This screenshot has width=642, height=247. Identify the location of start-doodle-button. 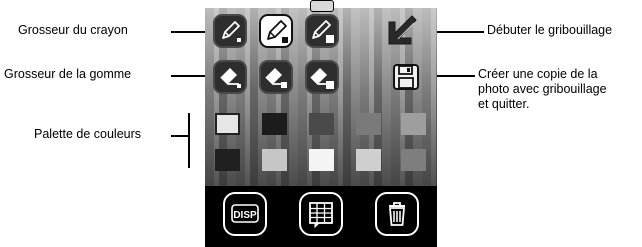
(403, 31).